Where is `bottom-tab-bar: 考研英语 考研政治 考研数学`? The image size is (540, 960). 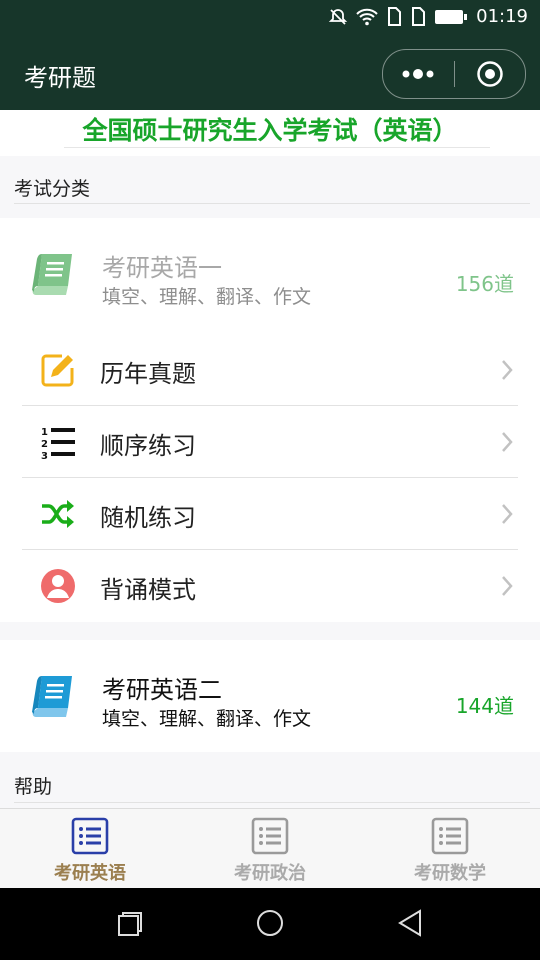
bottom-tab-bar: 考研英语 考研政治 考研数学 is located at coordinates (270, 848).